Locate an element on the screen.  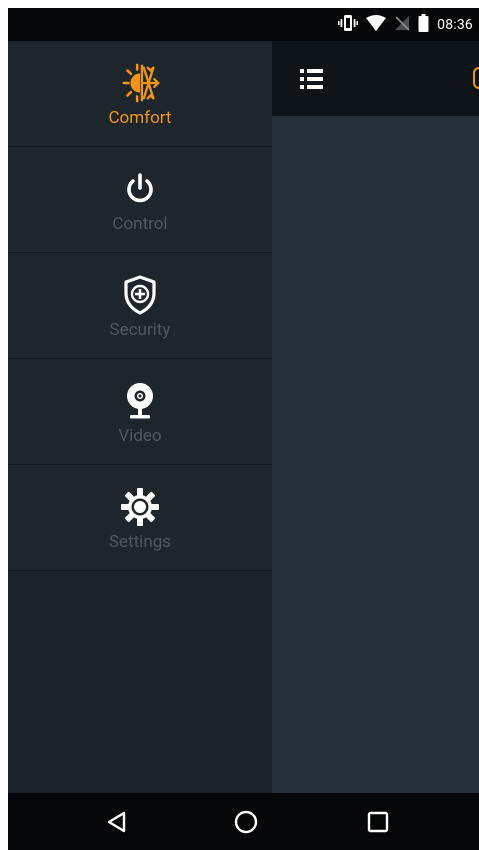
comfort-sun-snowflake-icon is located at coordinates (140, 83).